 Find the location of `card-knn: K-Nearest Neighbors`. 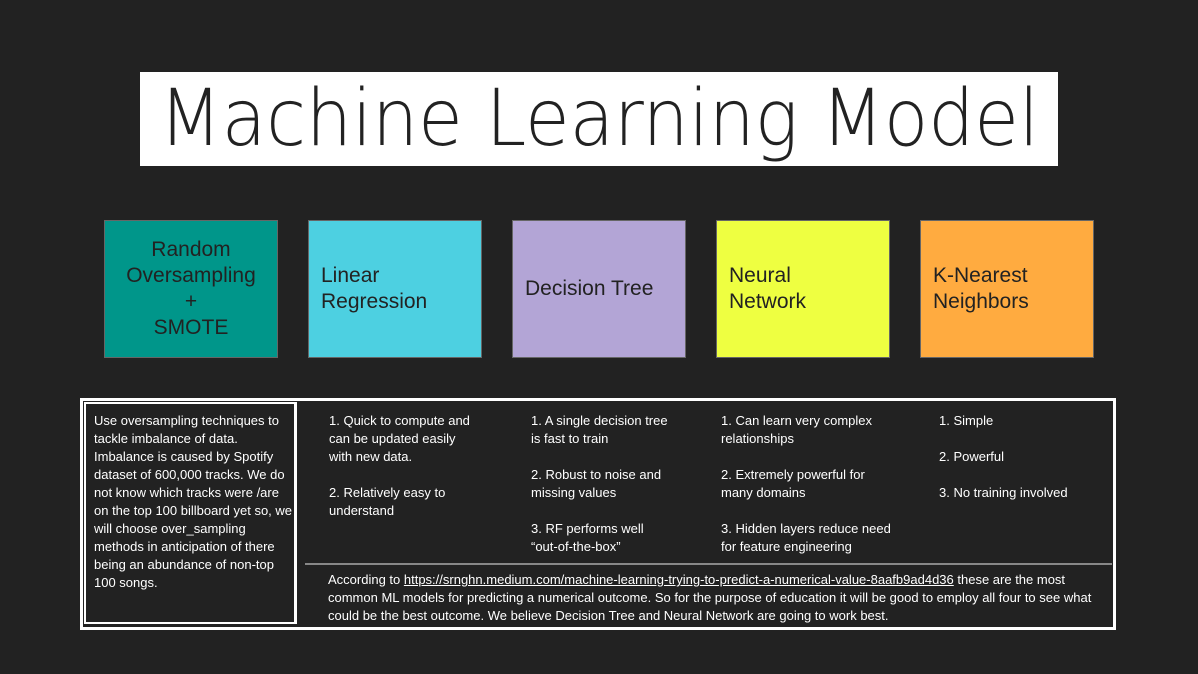

card-knn: K-Nearest Neighbors is located at coordinates (1007, 289).